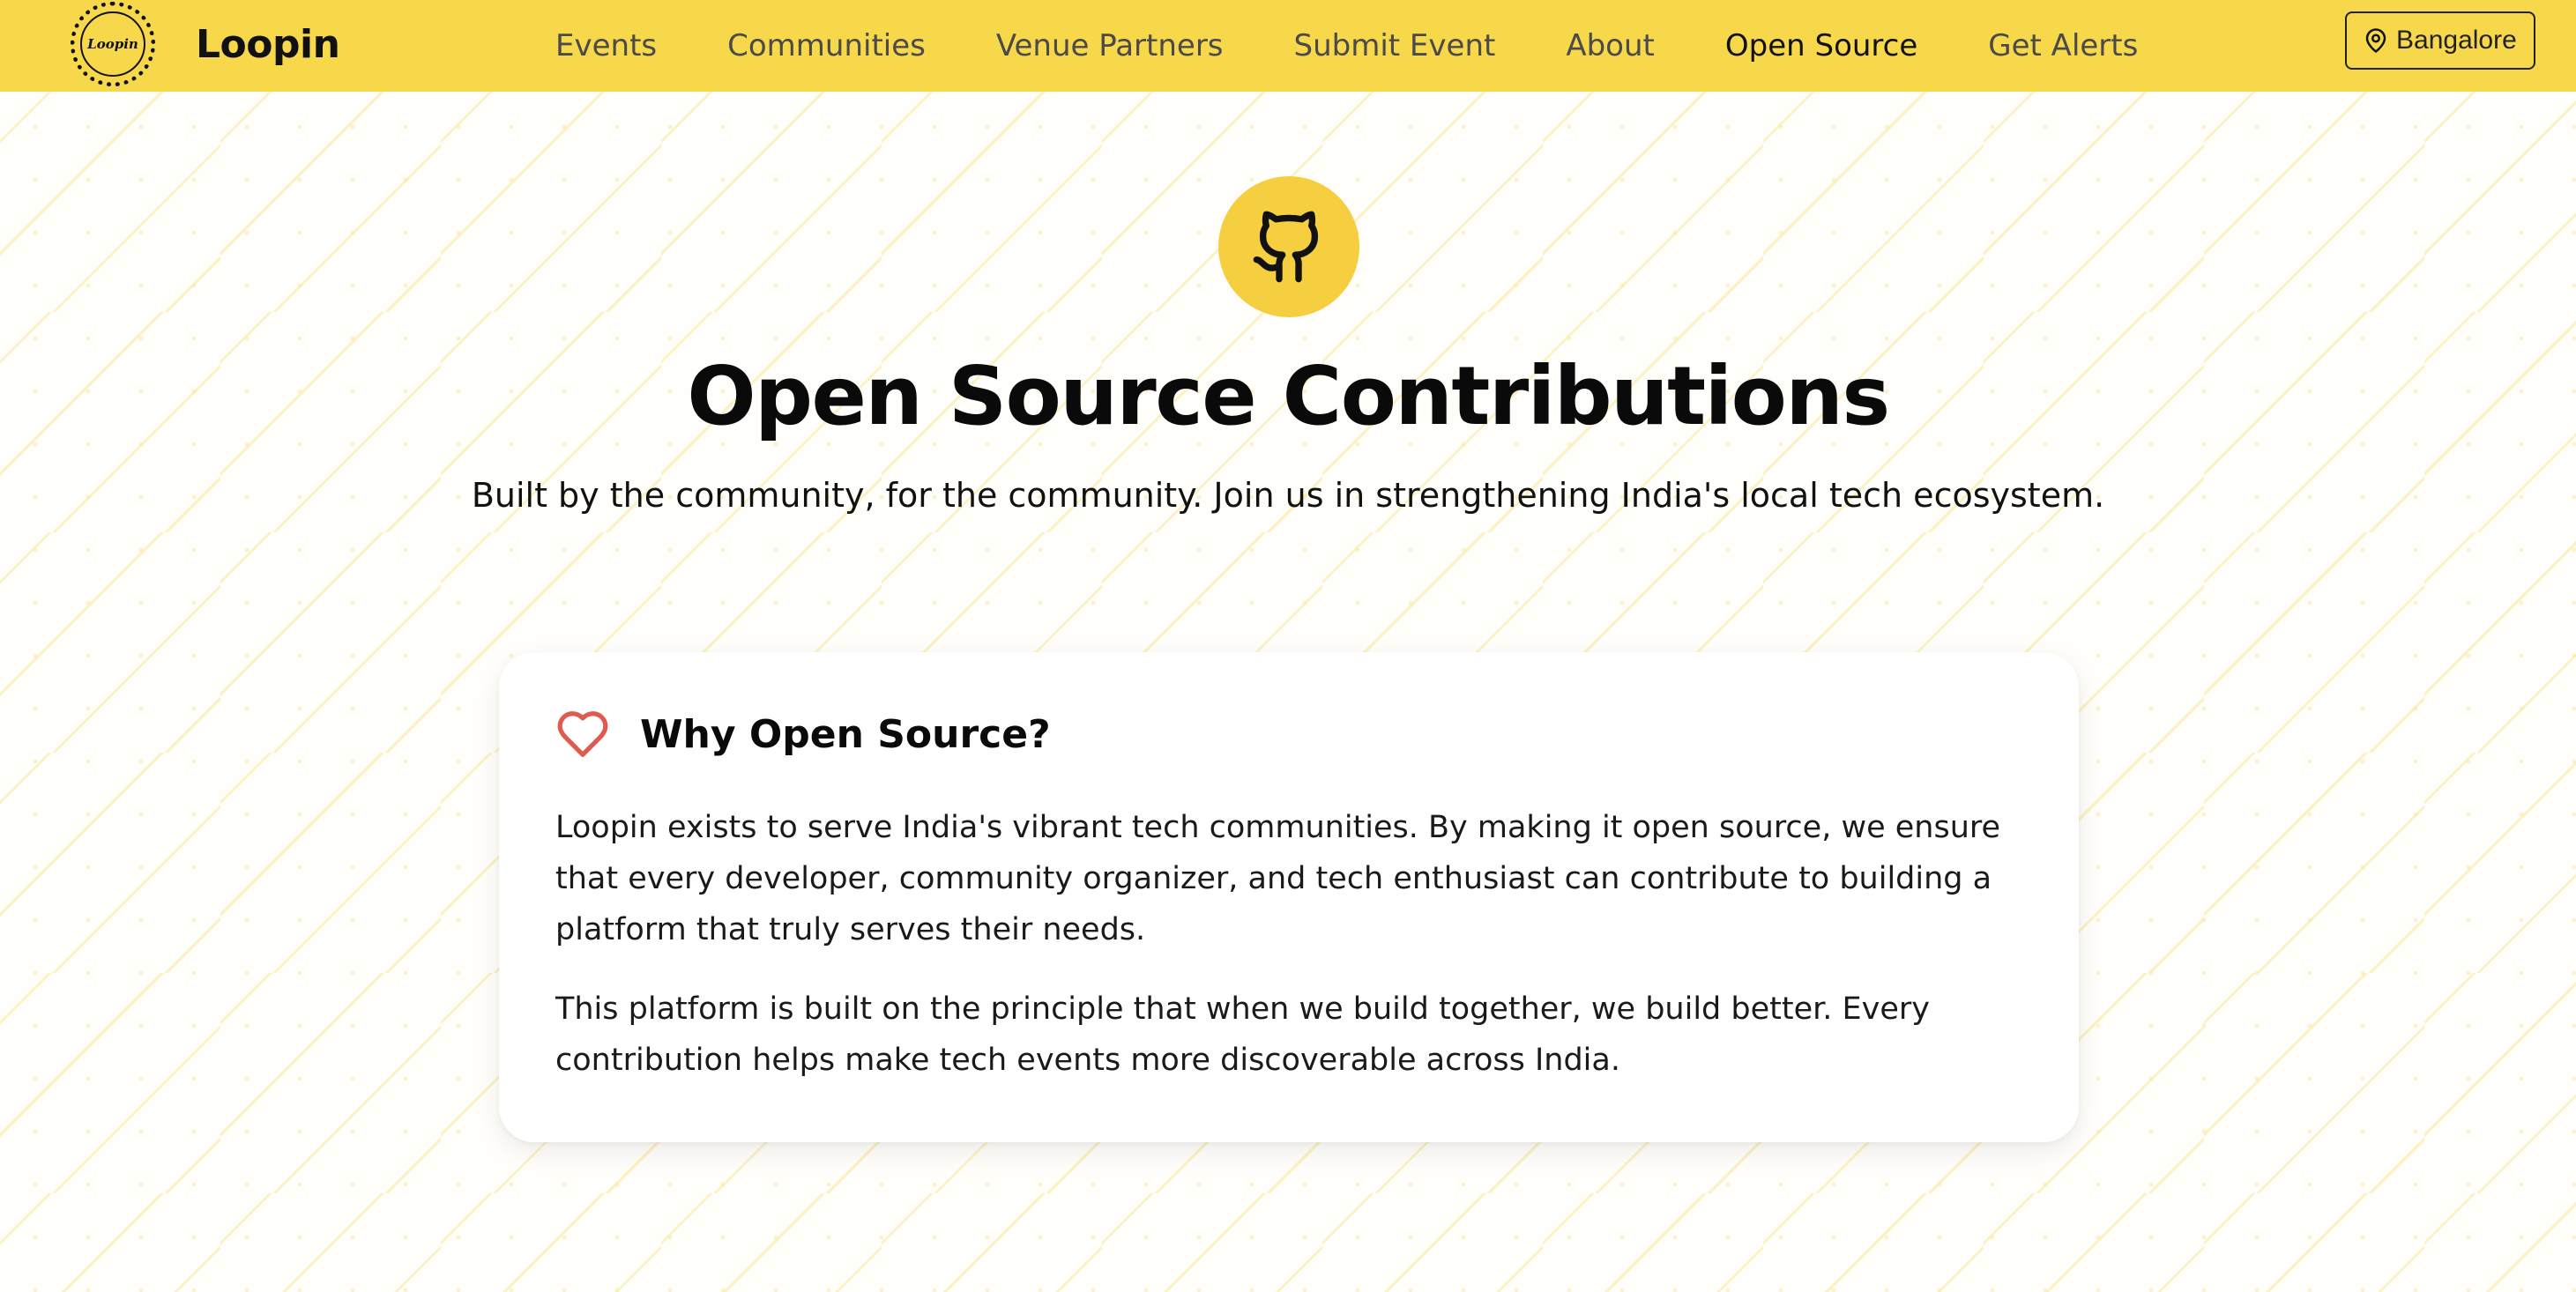  Describe the element at coordinates (2063, 45) in the screenshot. I see `nav-item-get-alerts: Get Alerts` at that location.